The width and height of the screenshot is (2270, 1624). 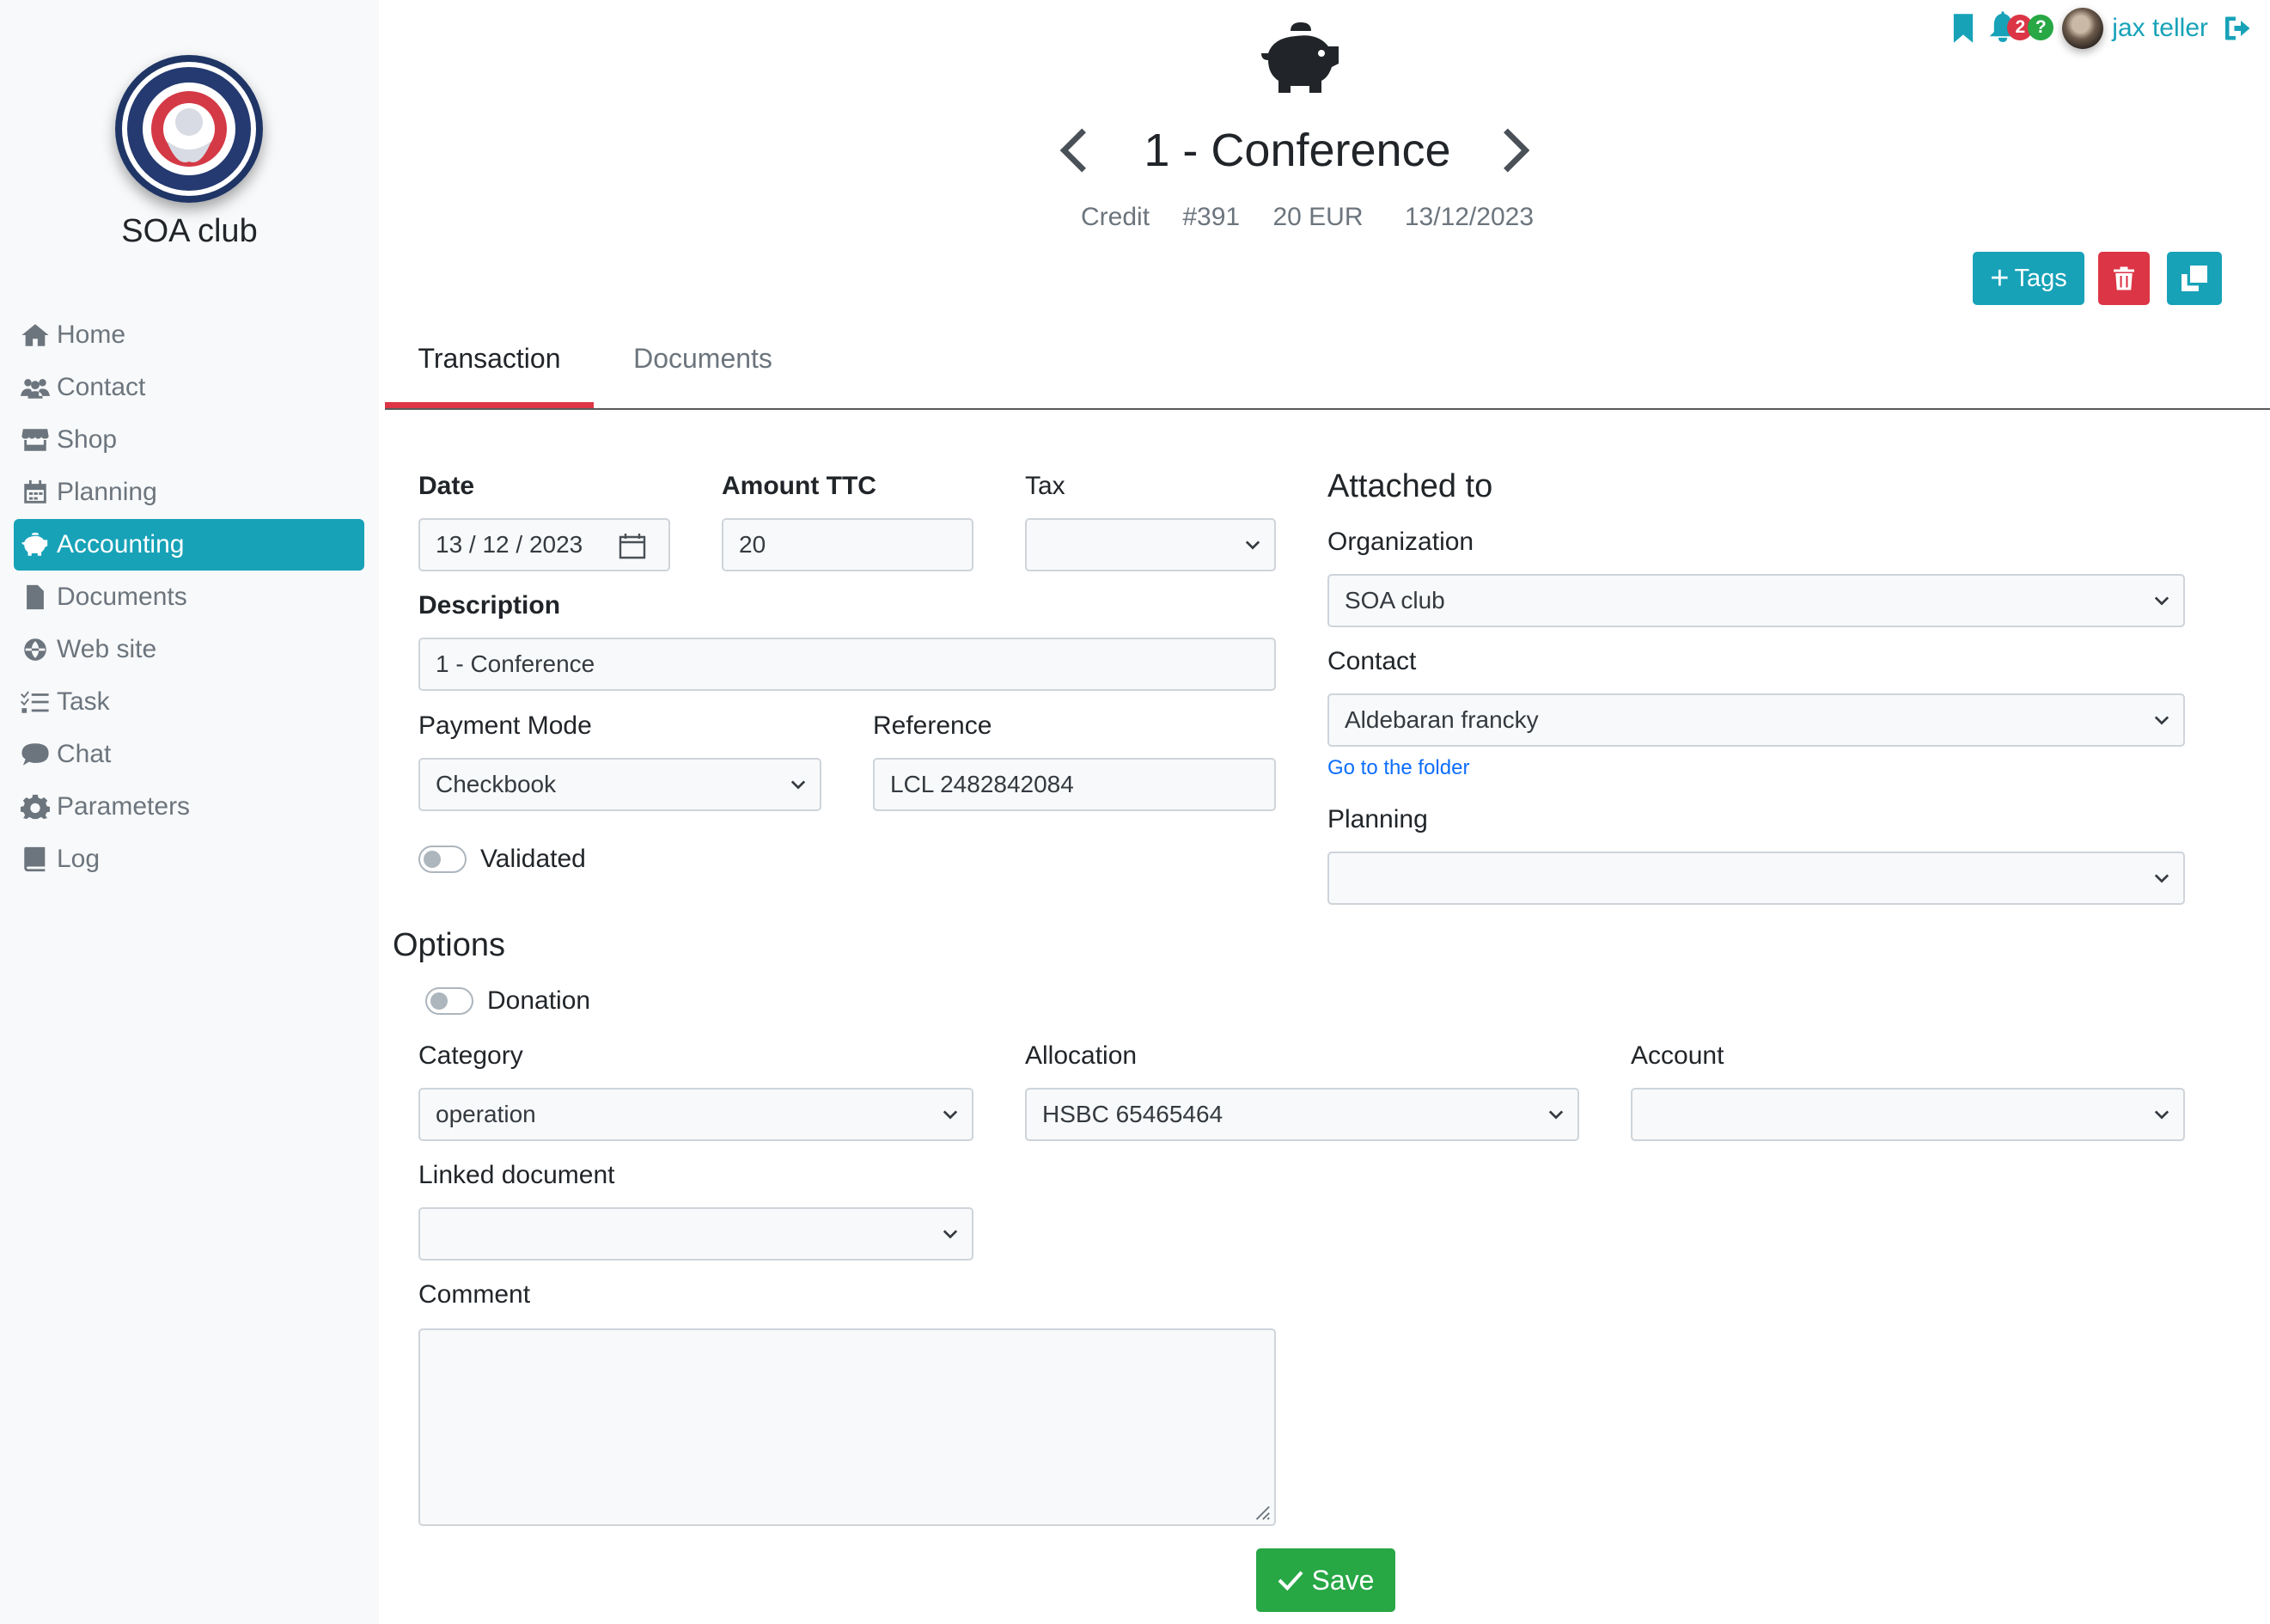 I want to click on next-chevron-icon, so click(x=1515, y=150).